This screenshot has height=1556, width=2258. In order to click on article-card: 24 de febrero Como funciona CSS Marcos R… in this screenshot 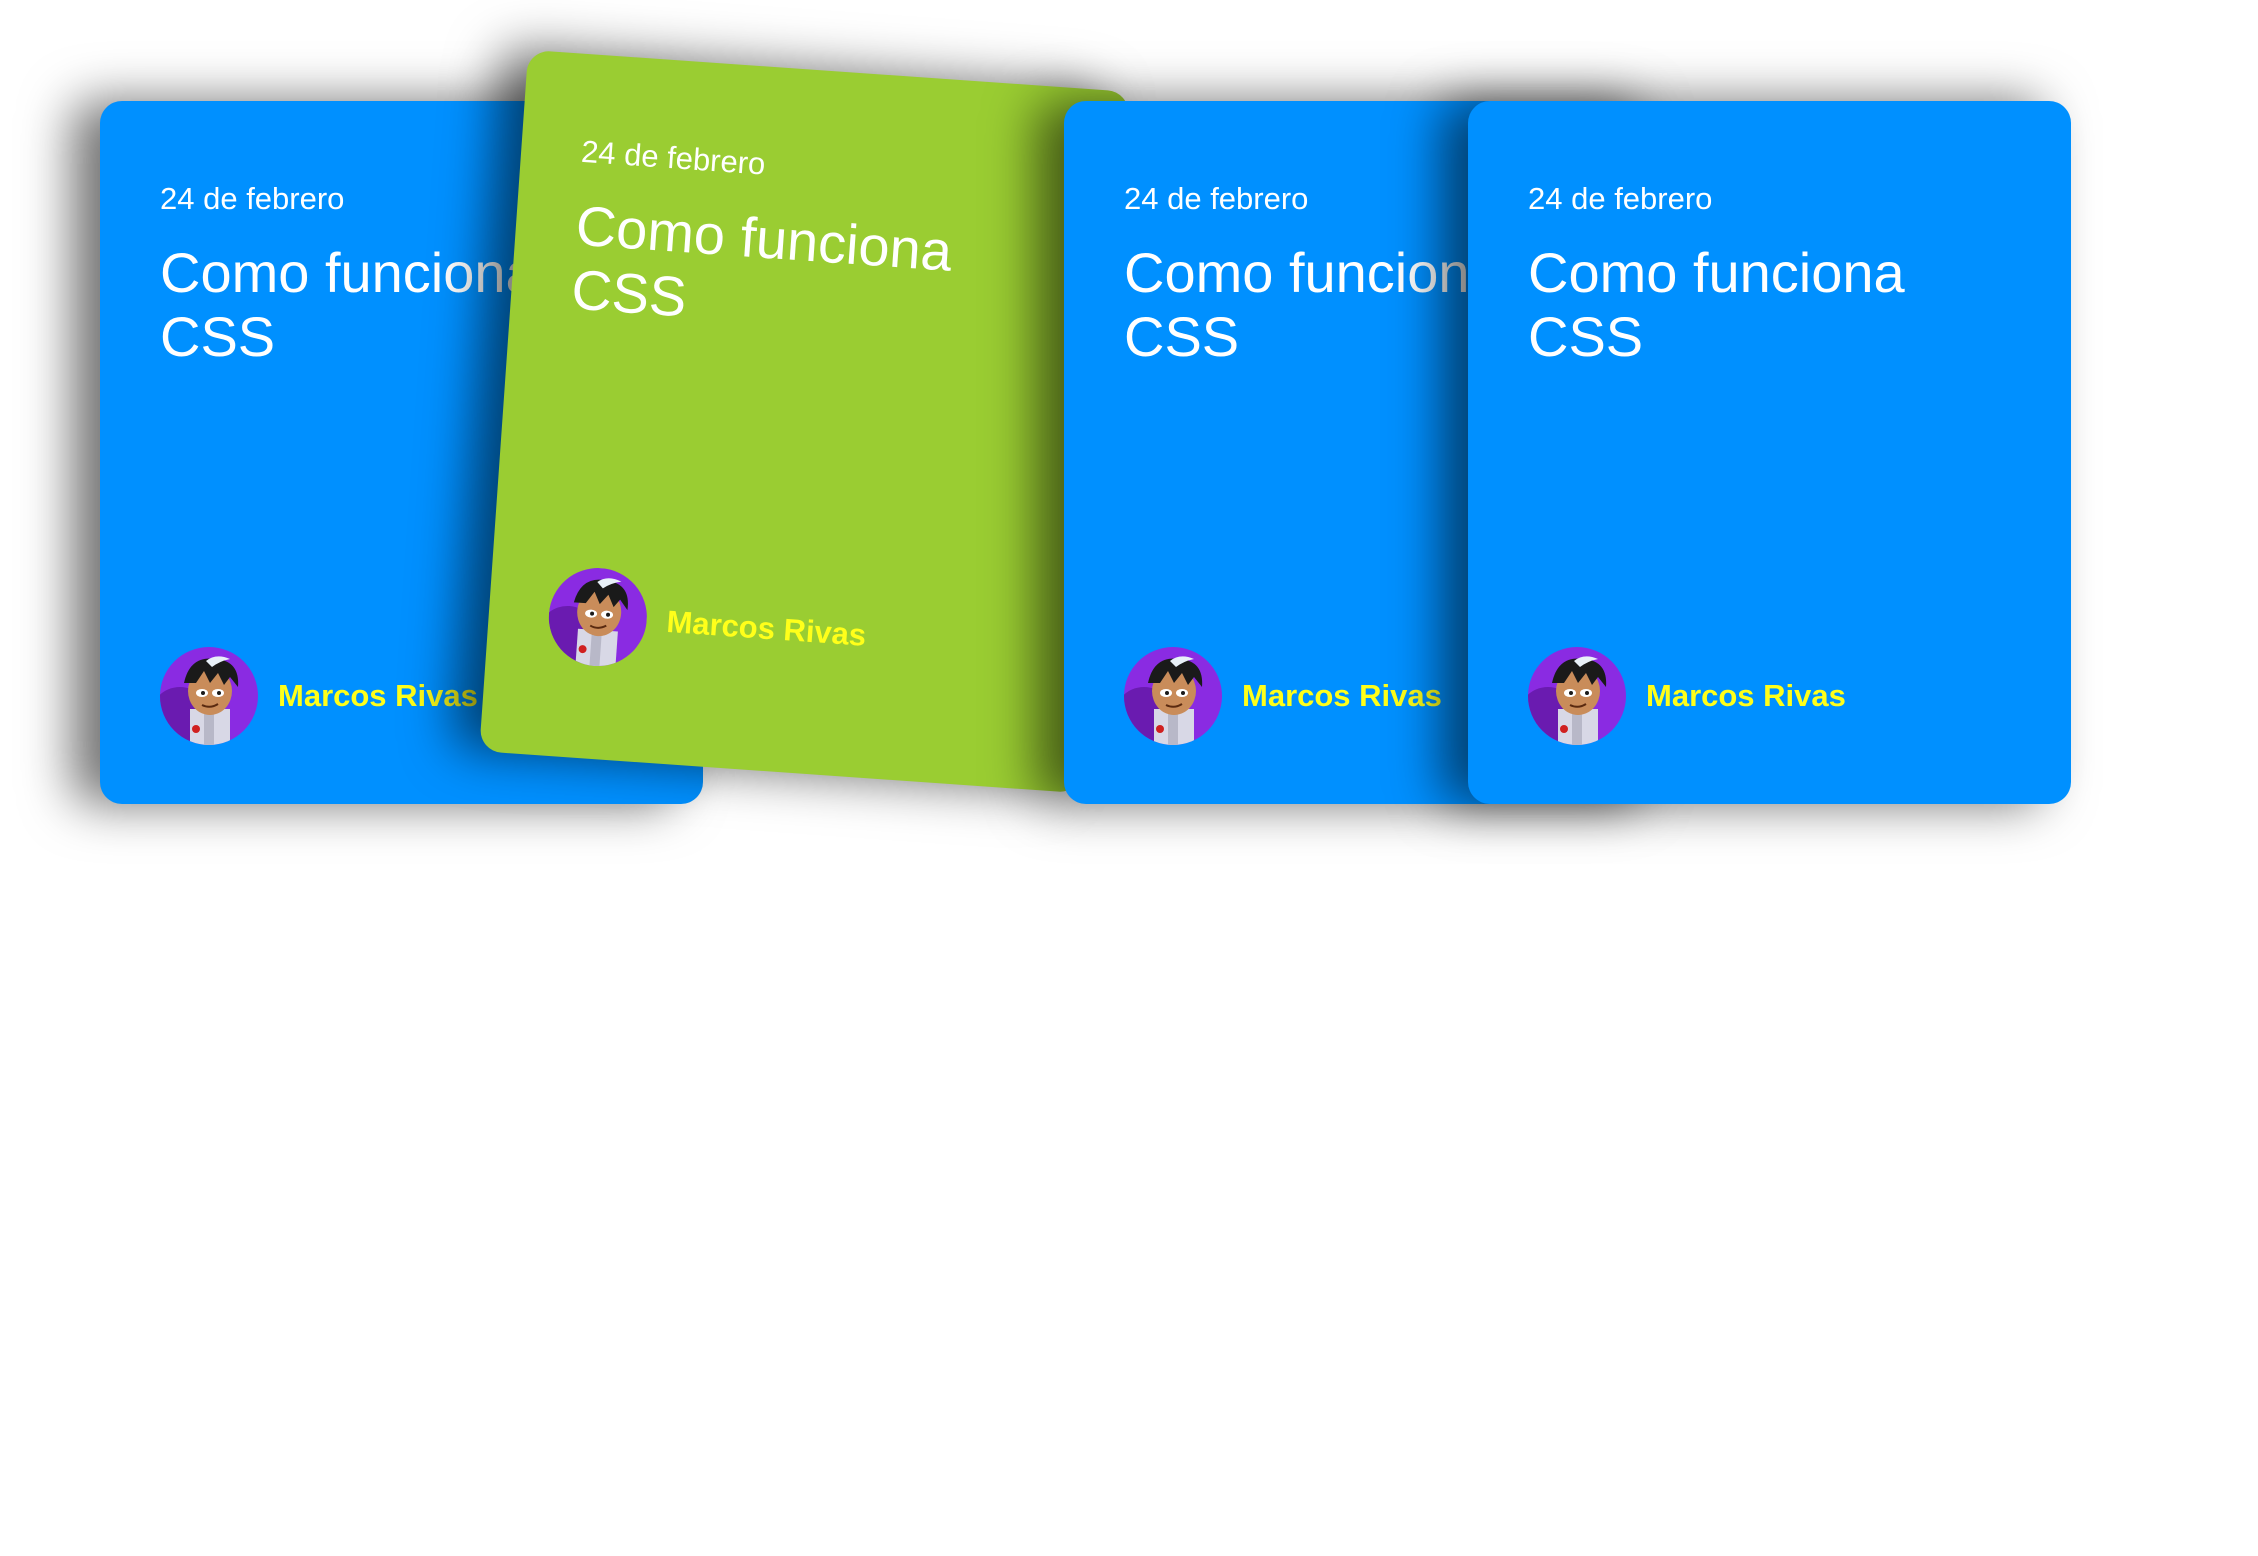, I will do `click(1769, 452)`.